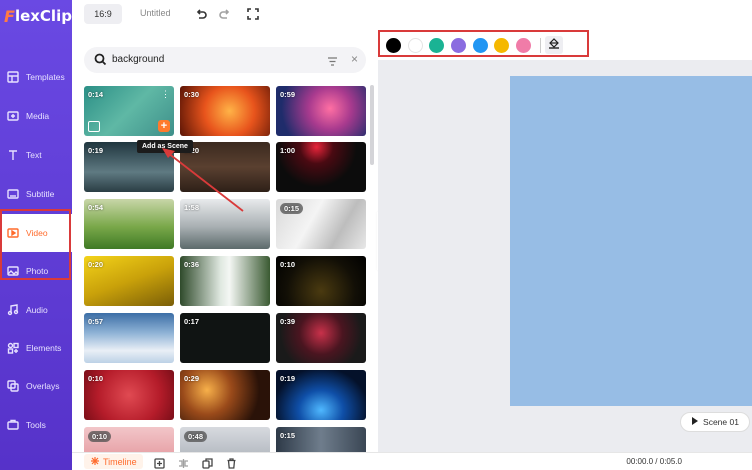  What do you see at coordinates (155, 13) in the screenshot?
I see `project-title: Untitled` at bounding box center [155, 13].